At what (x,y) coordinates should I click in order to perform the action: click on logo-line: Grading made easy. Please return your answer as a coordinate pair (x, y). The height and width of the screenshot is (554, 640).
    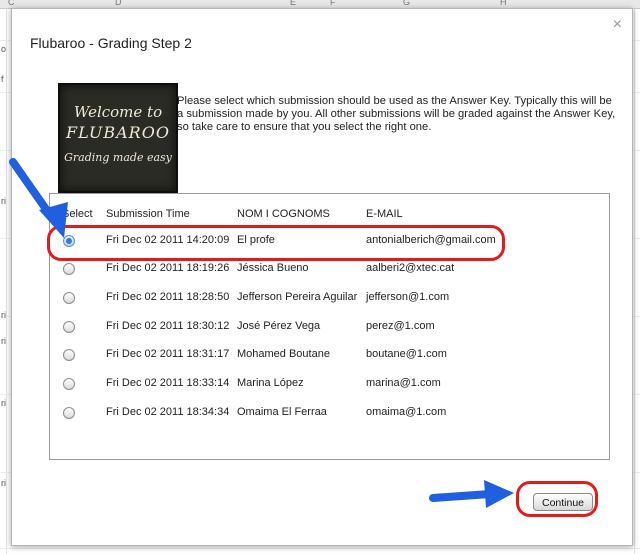
    Looking at the image, I should click on (118, 157).